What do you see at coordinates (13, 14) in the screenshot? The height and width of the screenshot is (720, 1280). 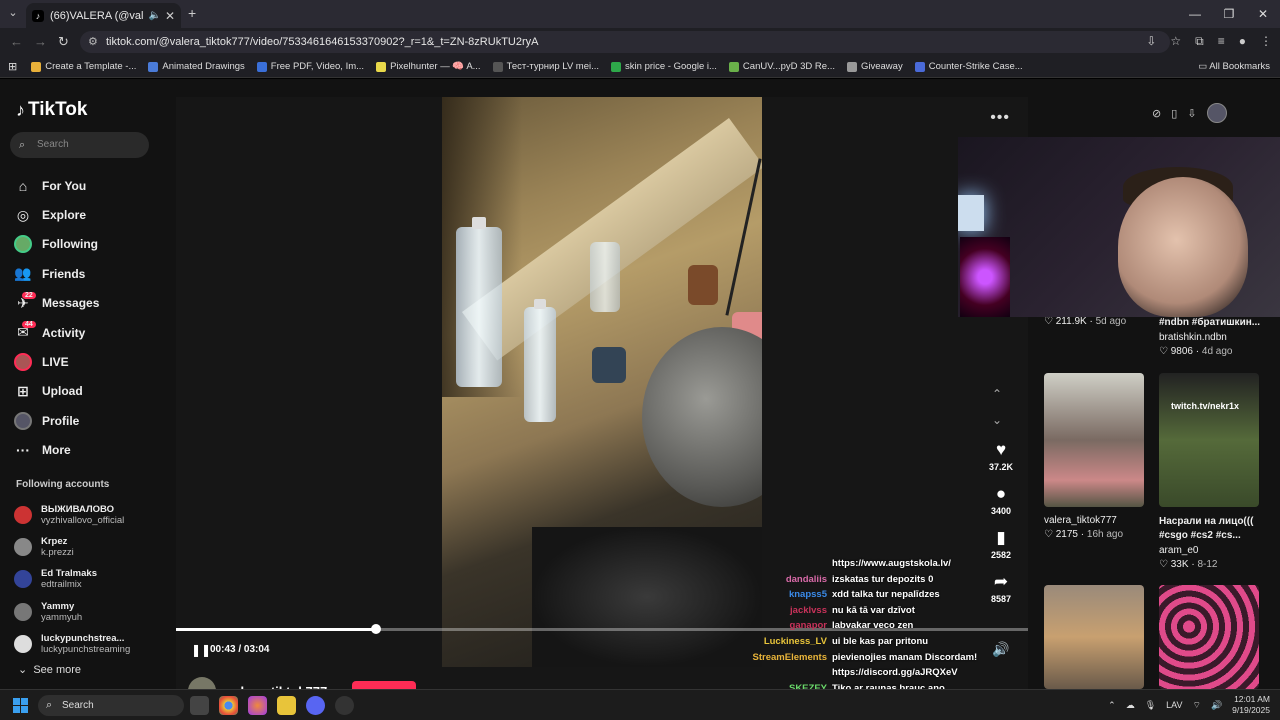 I see `tab-list-icon: ⌄` at bounding box center [13, 14].